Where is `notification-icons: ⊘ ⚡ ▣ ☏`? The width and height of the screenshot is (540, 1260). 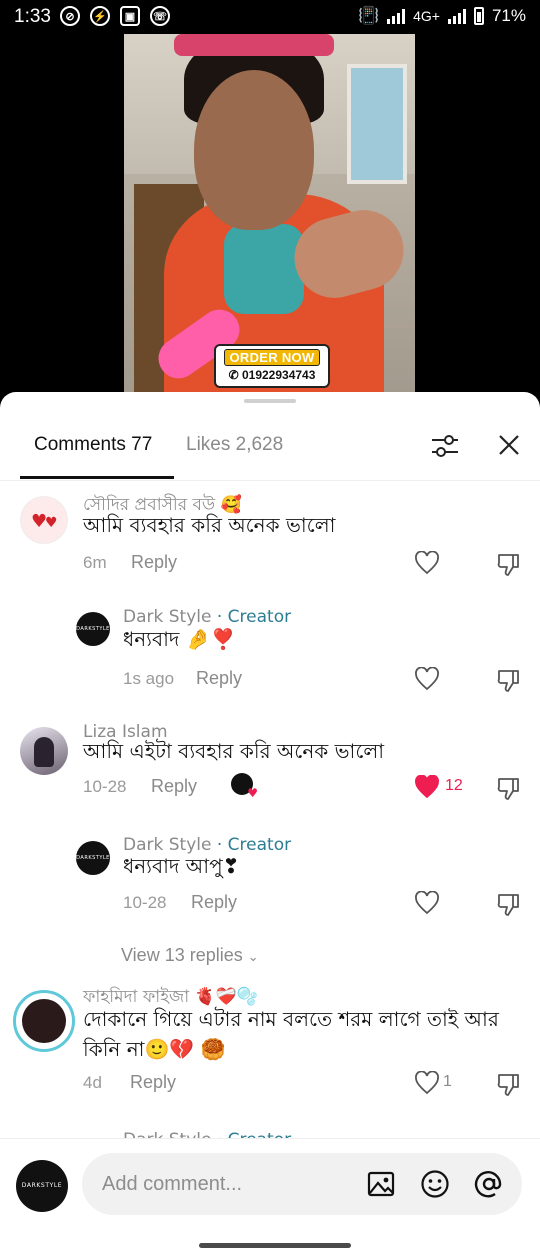 notification-icons: ⊘ ⚡ ▣ ☏ is located at coordinates (115, 16).